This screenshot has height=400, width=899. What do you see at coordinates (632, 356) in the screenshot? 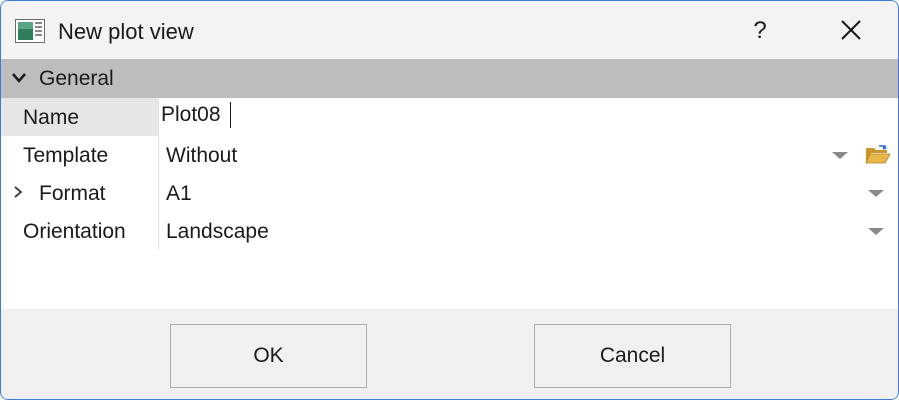
I see `cancel-button: Cancel` at bounding box center [632, 356].